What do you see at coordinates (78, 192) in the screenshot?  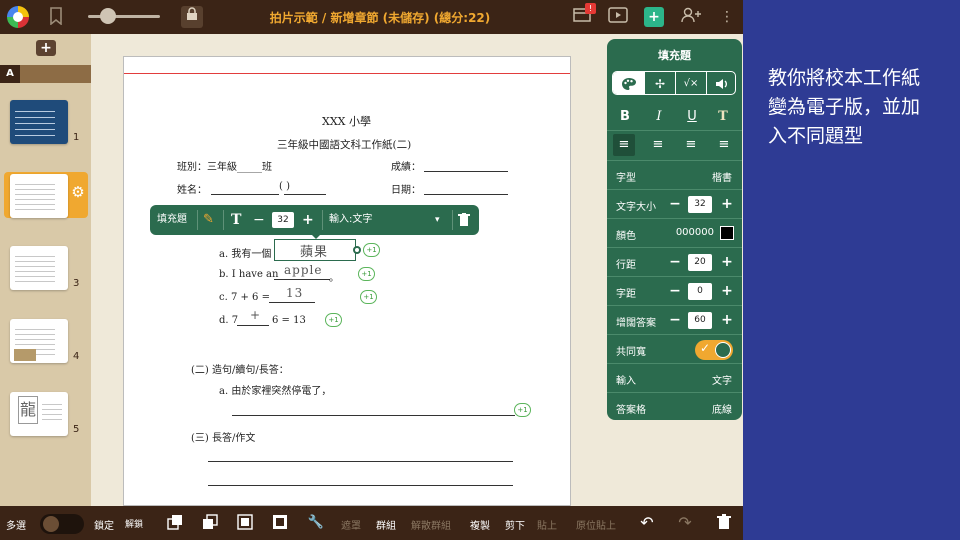 I see `gear-icon: ⚙` at bounding box center [78, 192].